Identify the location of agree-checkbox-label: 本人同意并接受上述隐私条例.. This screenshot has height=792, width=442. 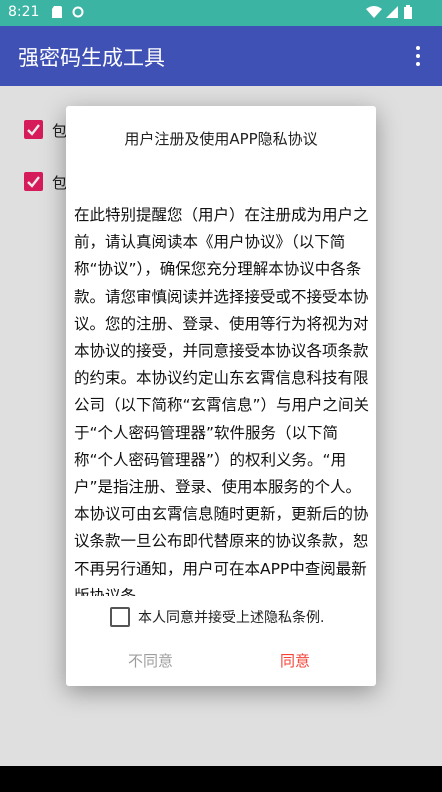
(231, 618).